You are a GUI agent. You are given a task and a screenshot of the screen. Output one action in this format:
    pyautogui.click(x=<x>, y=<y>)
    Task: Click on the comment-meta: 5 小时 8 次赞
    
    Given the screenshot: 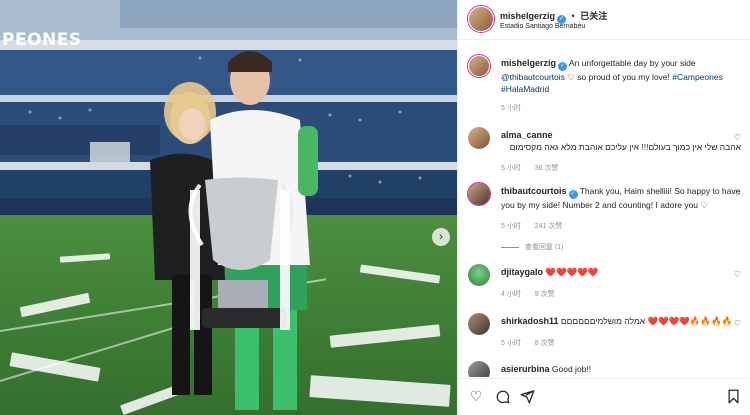 What is the action you would take?
    pyautogui.click(x=534, y=343)
    